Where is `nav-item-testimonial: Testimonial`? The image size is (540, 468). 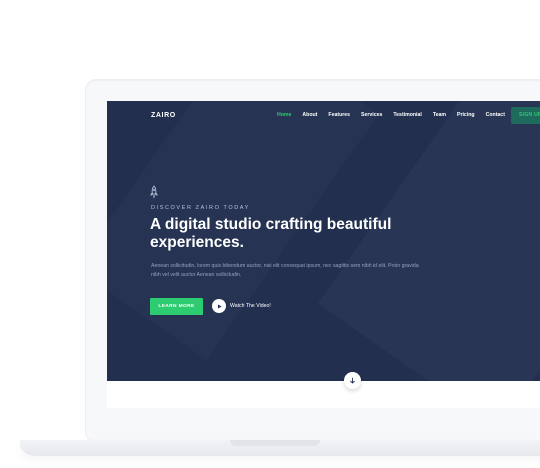
nav-item-testimonial: Testimonial is located at coordinates (407, 115).